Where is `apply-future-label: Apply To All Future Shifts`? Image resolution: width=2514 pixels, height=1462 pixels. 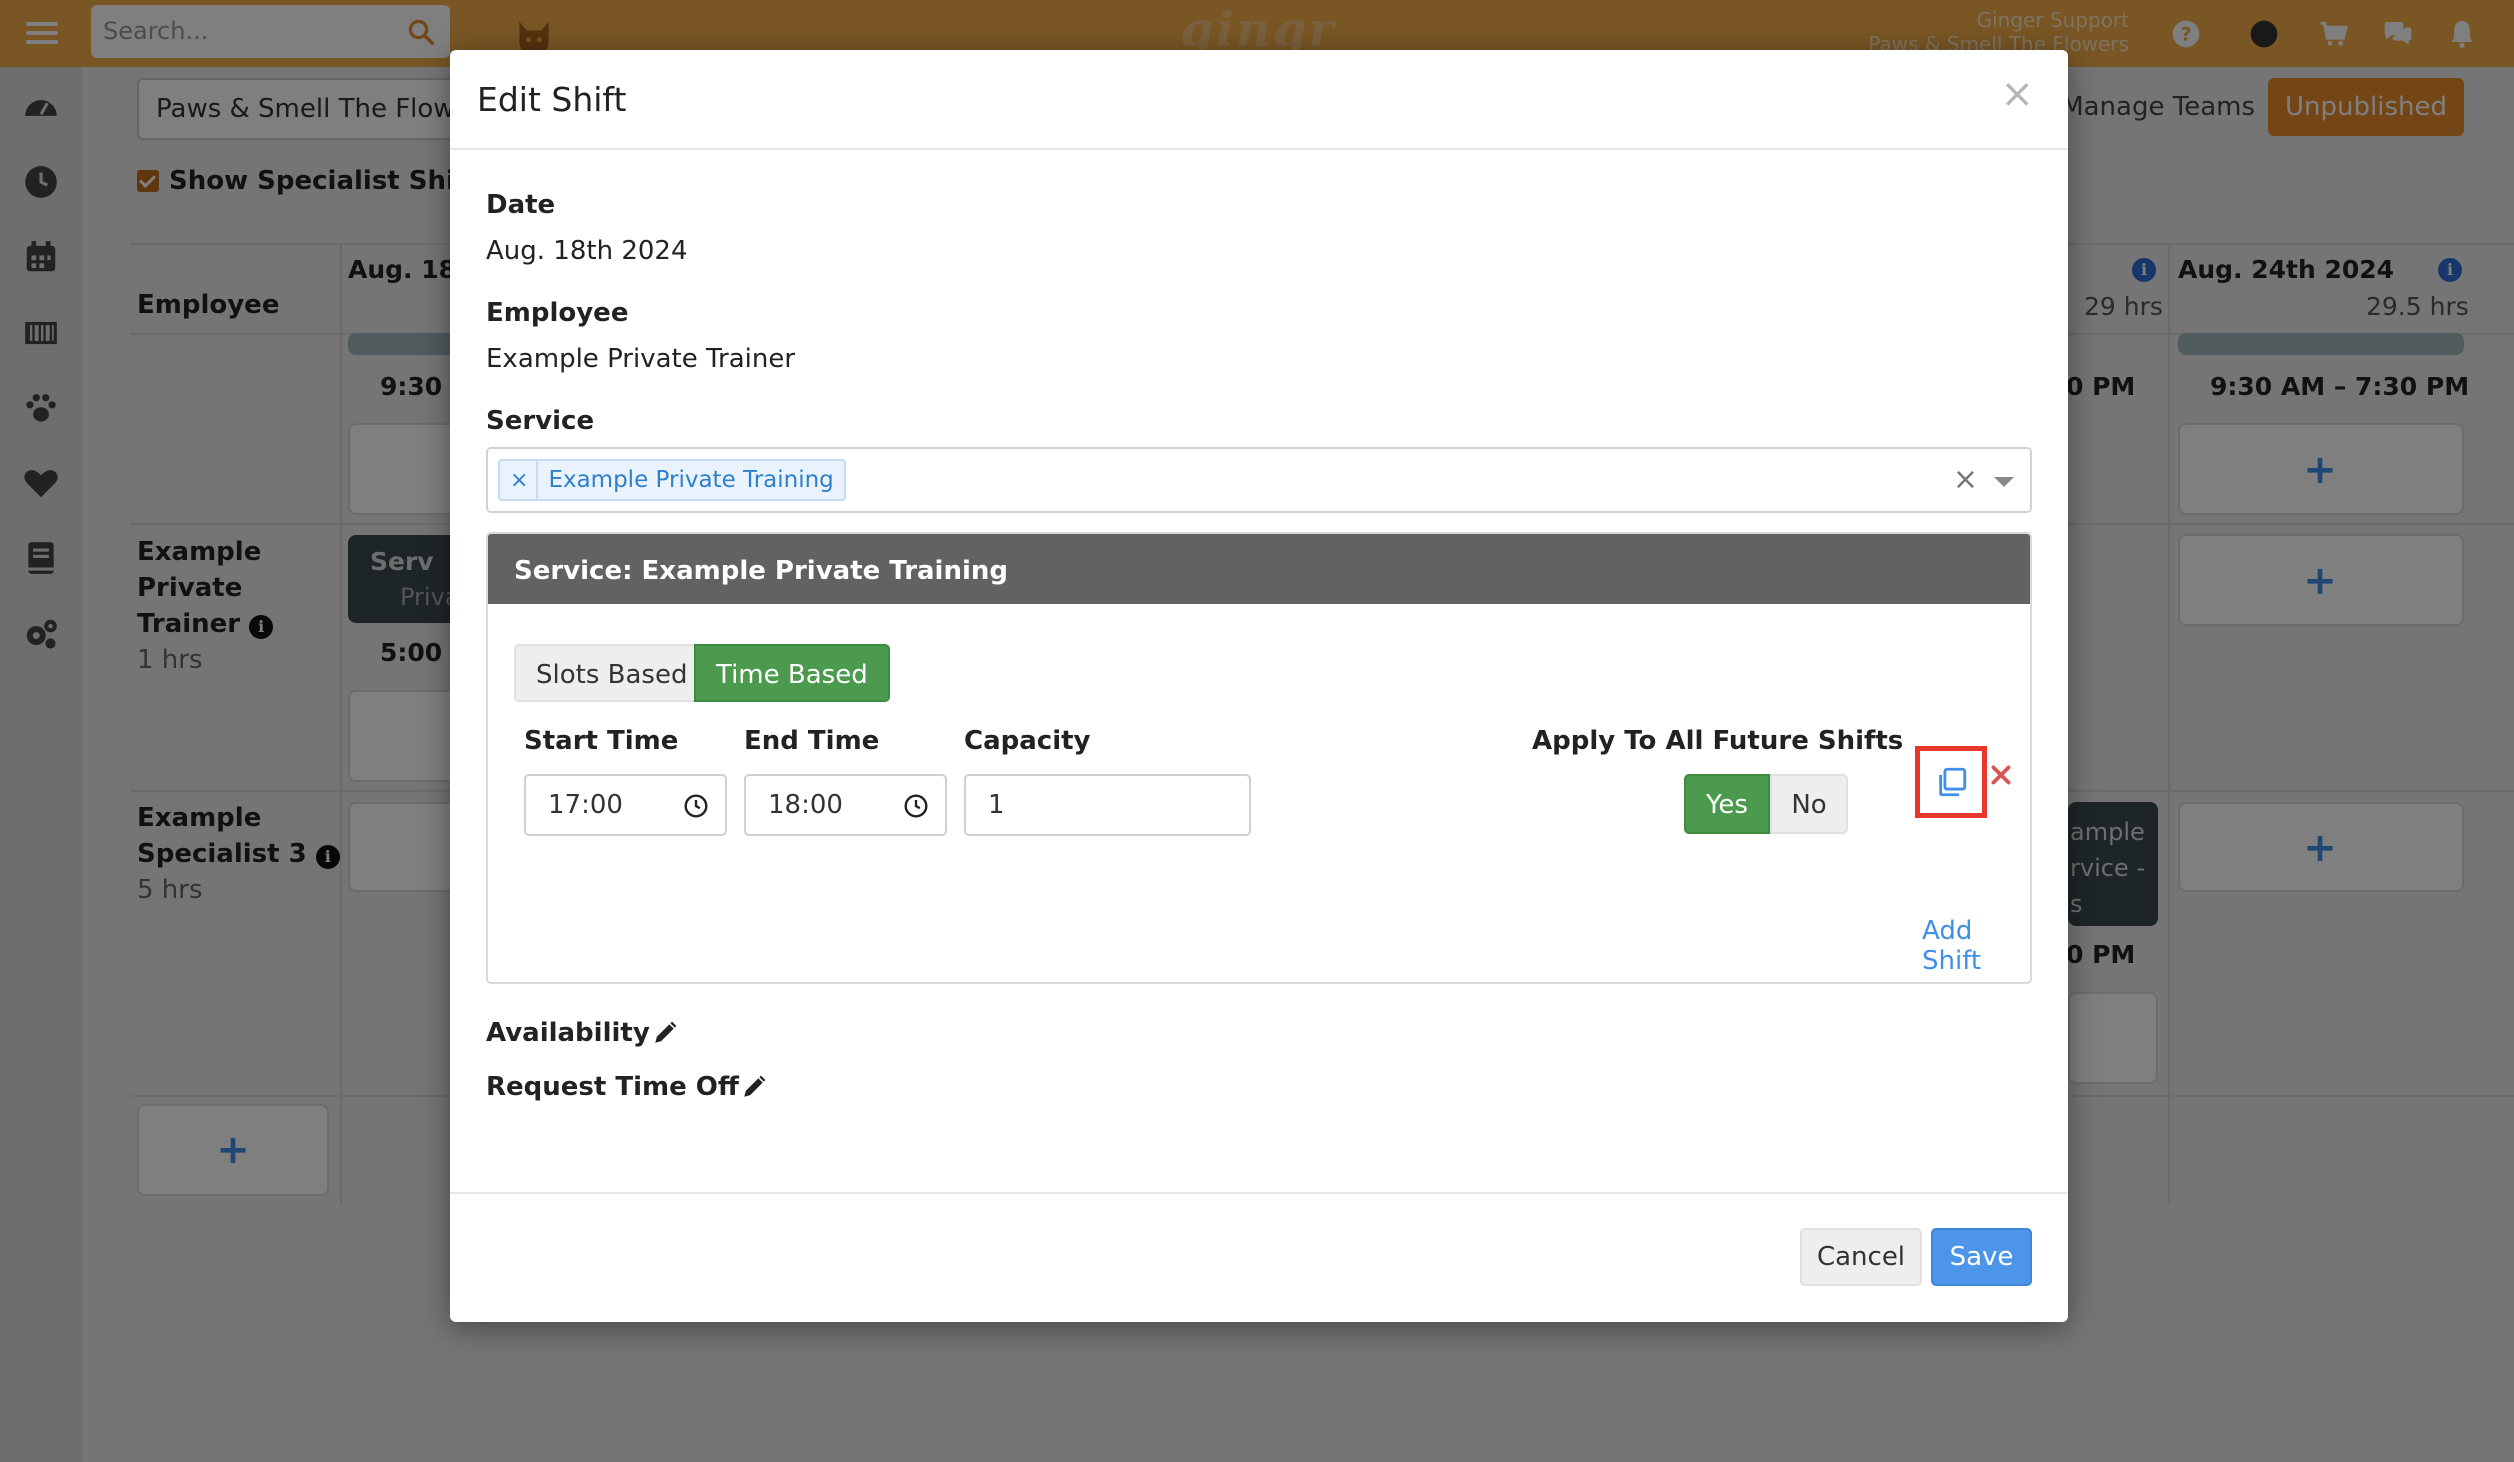
apply-future-label: Apply To All Future Shifts is located at coordinates (1718, 741).